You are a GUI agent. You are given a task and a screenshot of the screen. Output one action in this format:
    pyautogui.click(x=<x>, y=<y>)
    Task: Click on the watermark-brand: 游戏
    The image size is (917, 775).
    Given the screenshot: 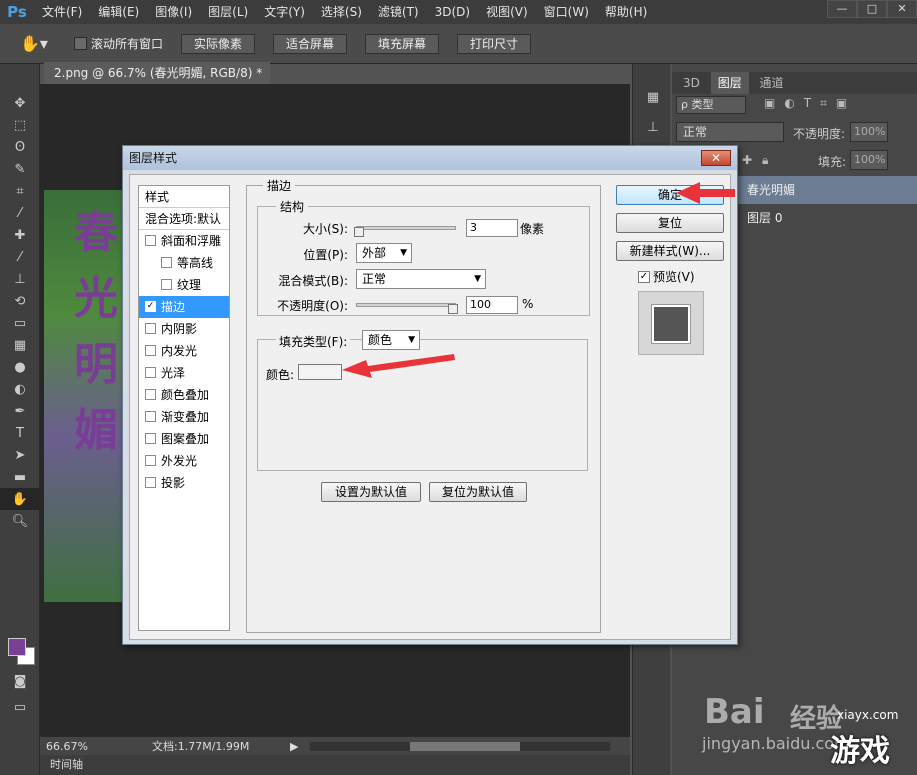 What is the action you would take?
    pyautogui.click(x=860, y=751)
    